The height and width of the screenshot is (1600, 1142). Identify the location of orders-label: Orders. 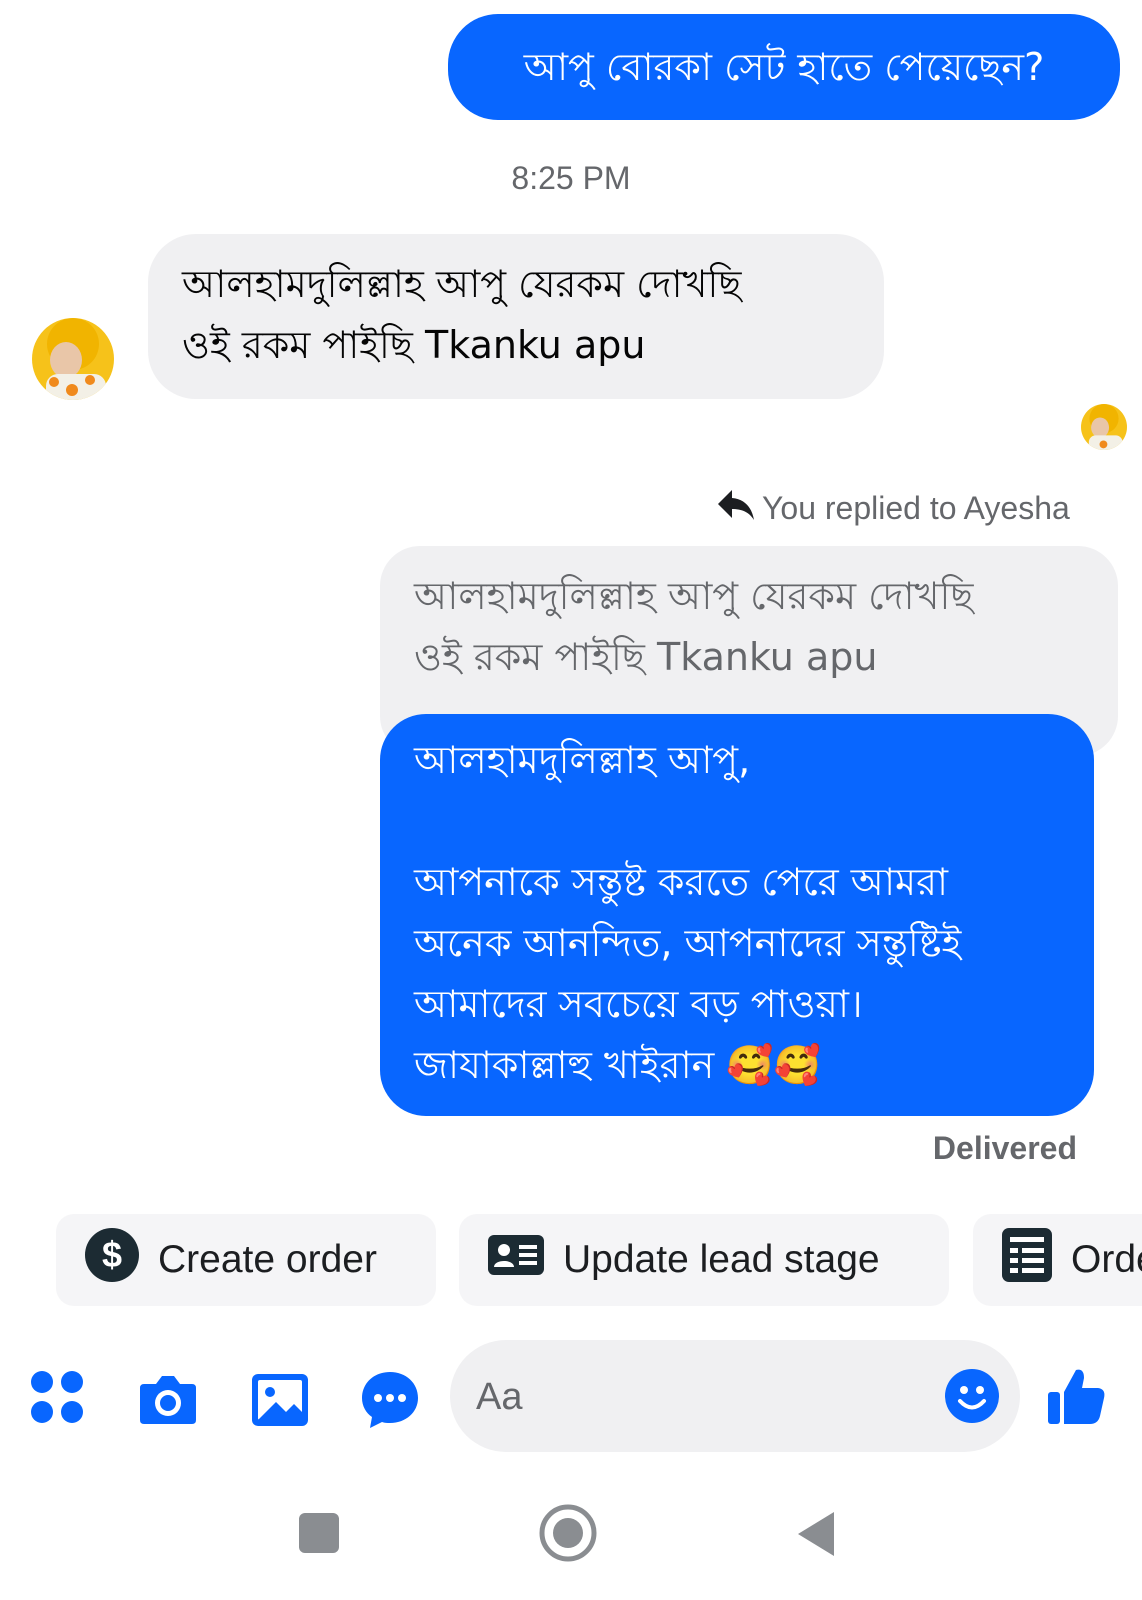
(1106, 1259).